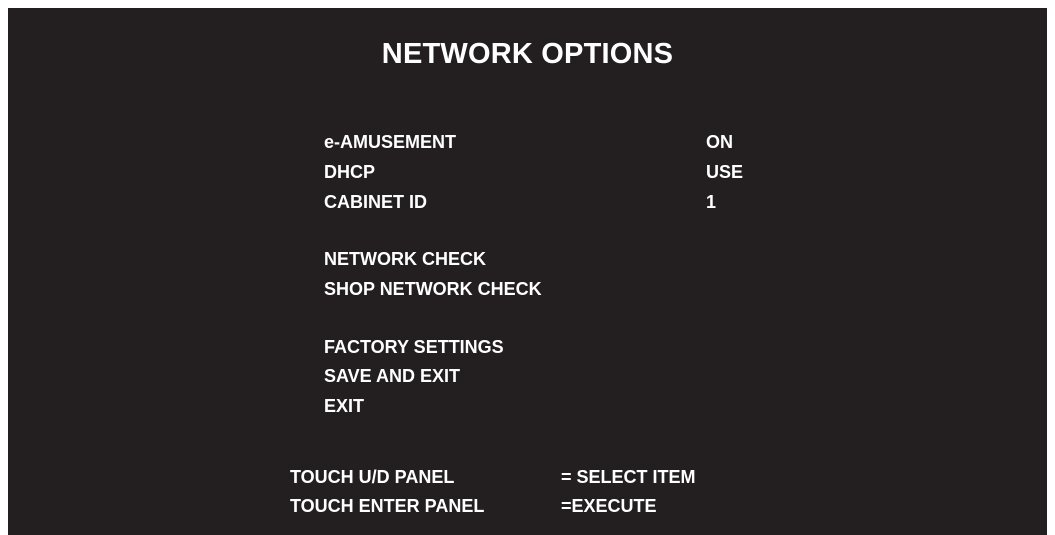 The width and height of the screenshot is (1055, 535). Describe the element at coordinates (725, 172) in the screenshot. I see `dhcp-value: USE` at that location.